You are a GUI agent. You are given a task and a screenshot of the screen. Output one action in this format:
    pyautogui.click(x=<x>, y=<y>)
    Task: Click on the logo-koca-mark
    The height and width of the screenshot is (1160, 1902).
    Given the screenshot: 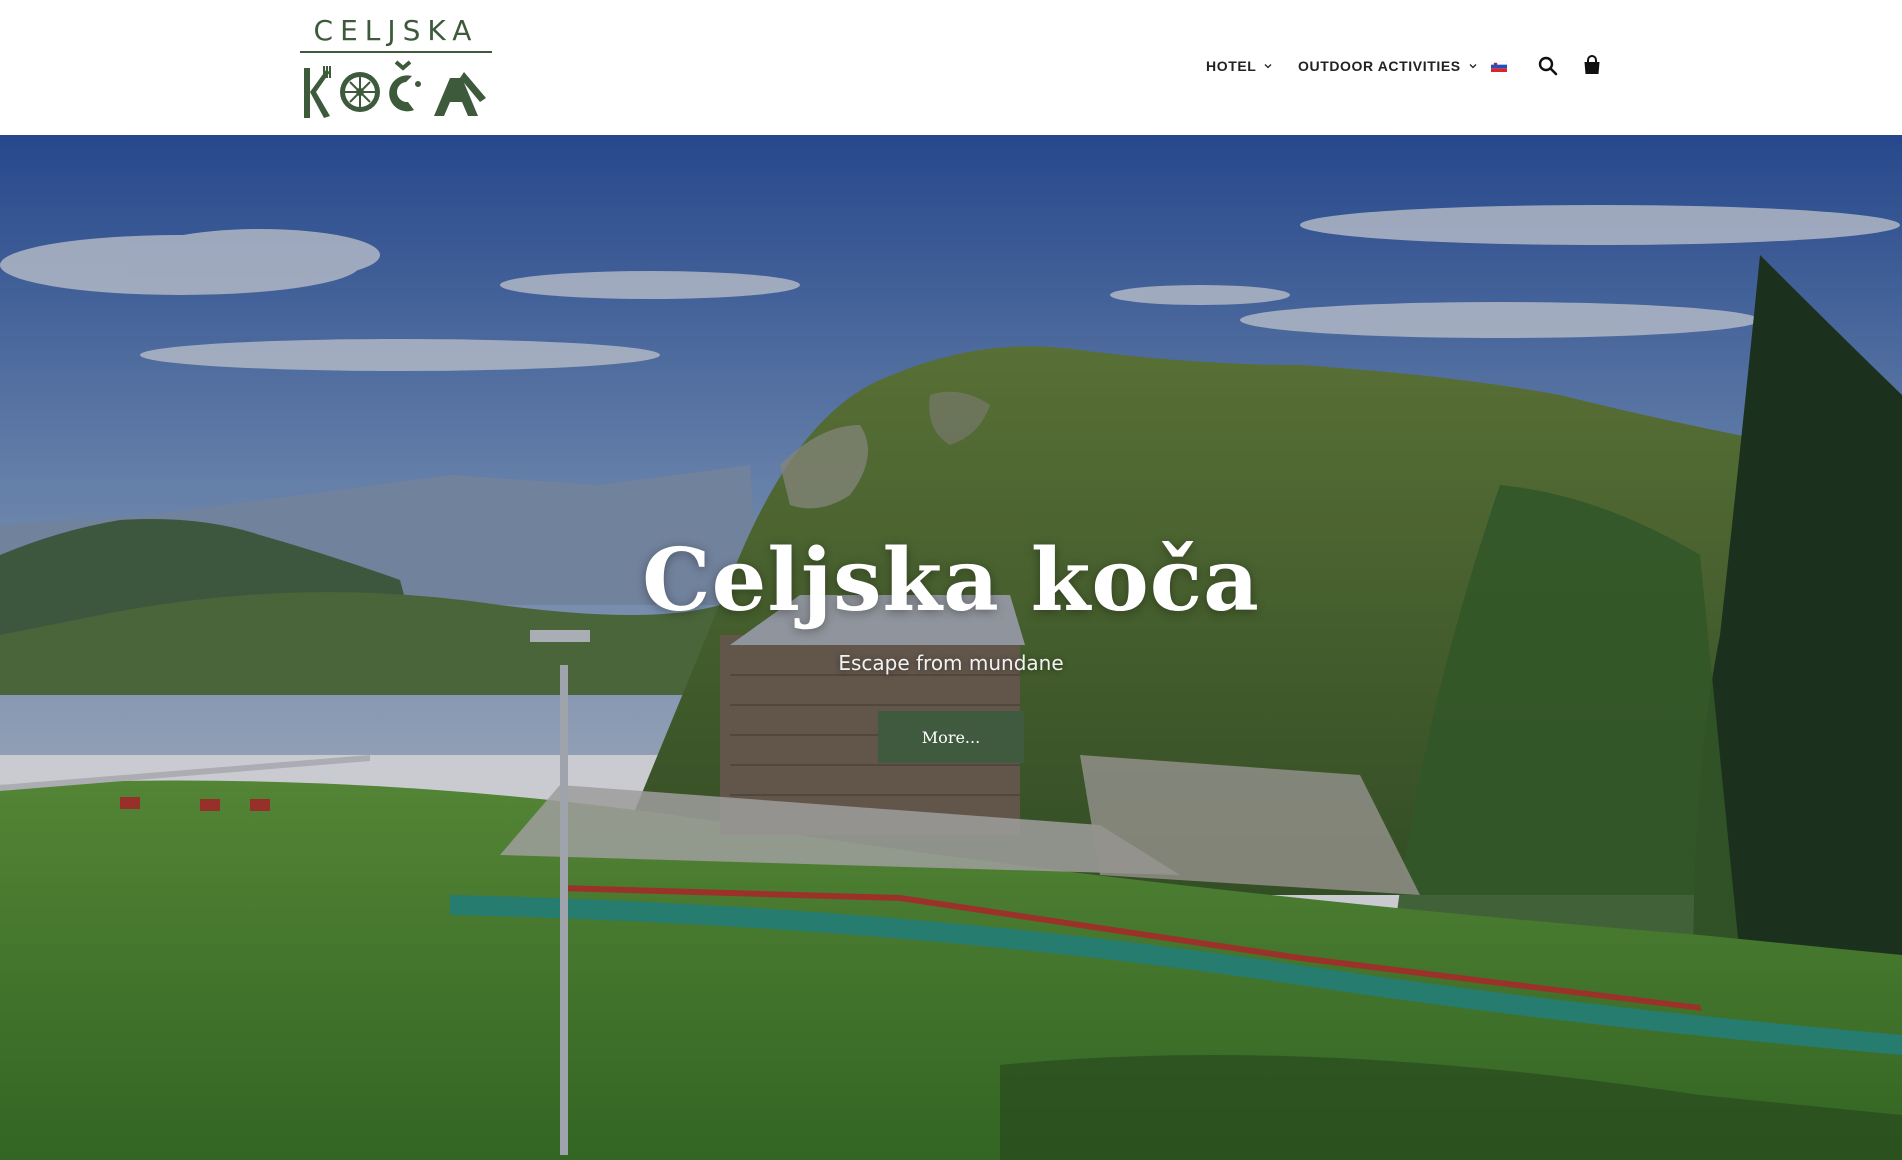 What is the action you would take?
    pyautogui.click(x=395, y=89)
    